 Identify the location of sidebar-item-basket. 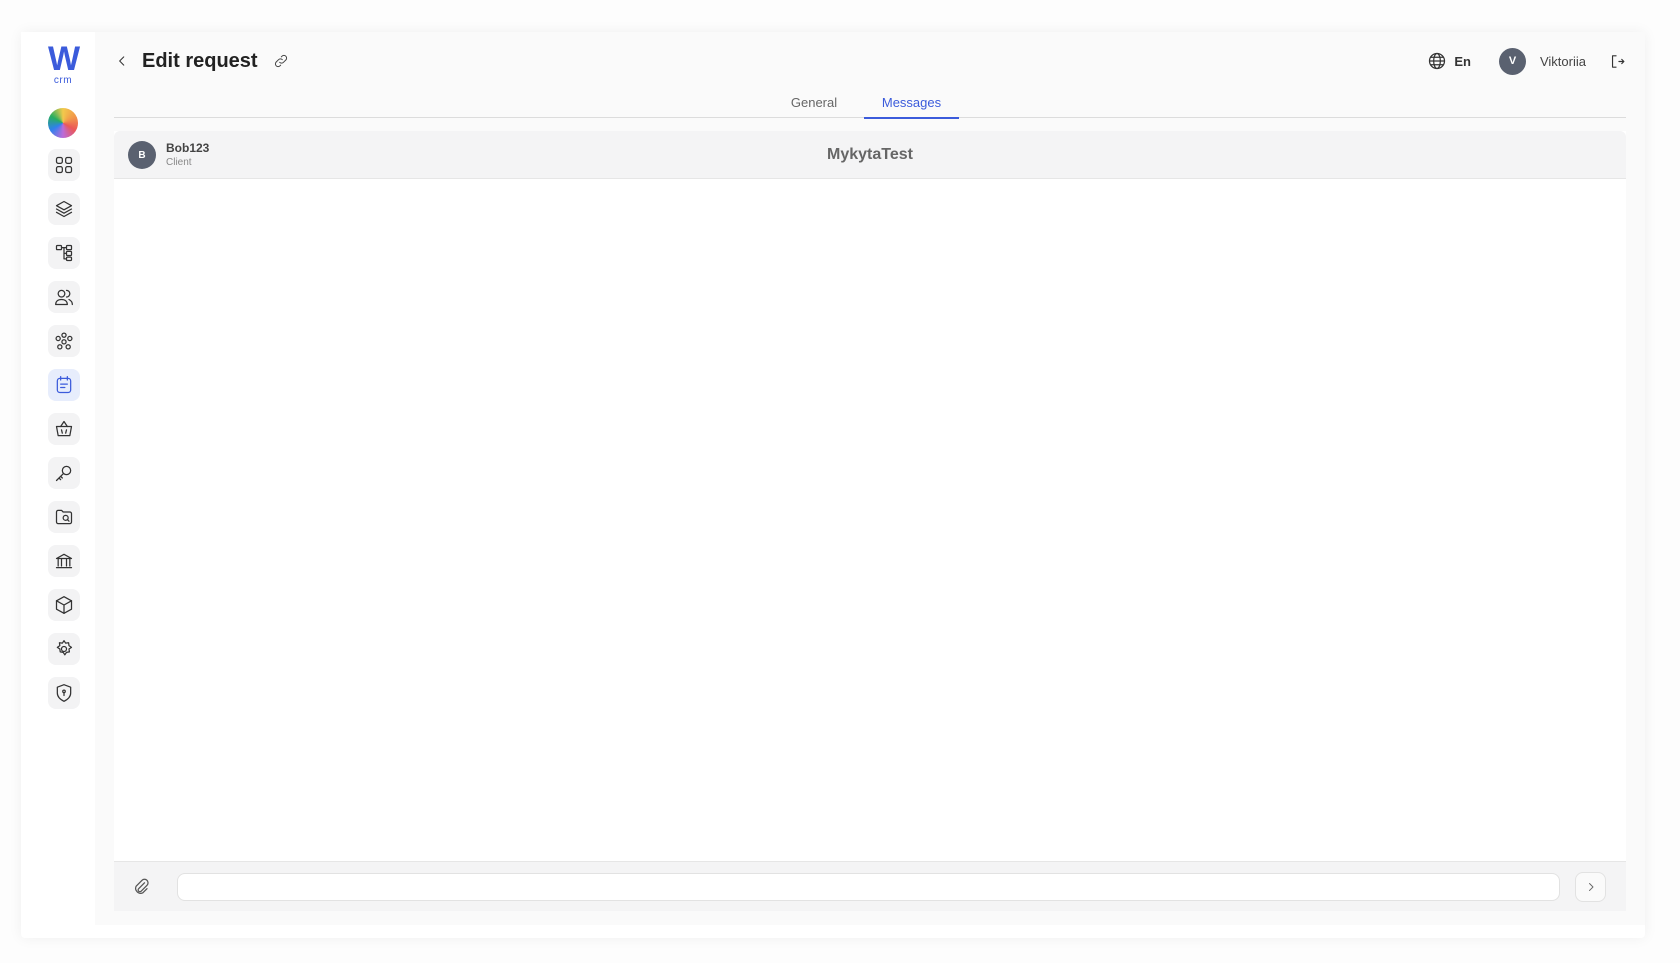
(64, 429).